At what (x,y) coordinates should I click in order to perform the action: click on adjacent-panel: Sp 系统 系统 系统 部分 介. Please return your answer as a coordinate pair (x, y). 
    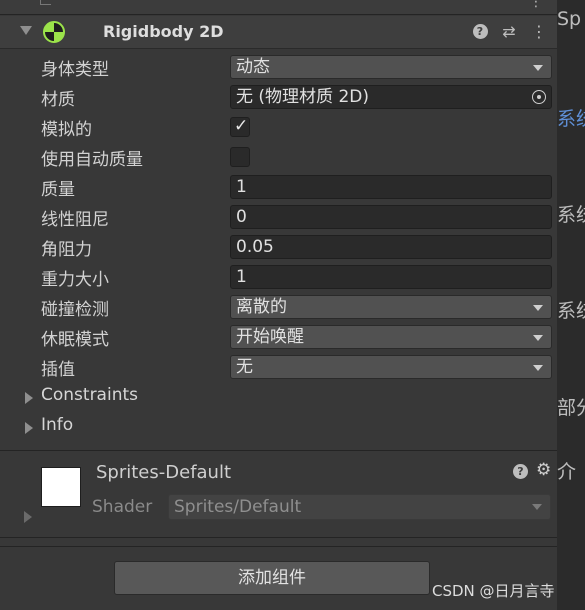
    Looking at the image, I should click on (571, 305).